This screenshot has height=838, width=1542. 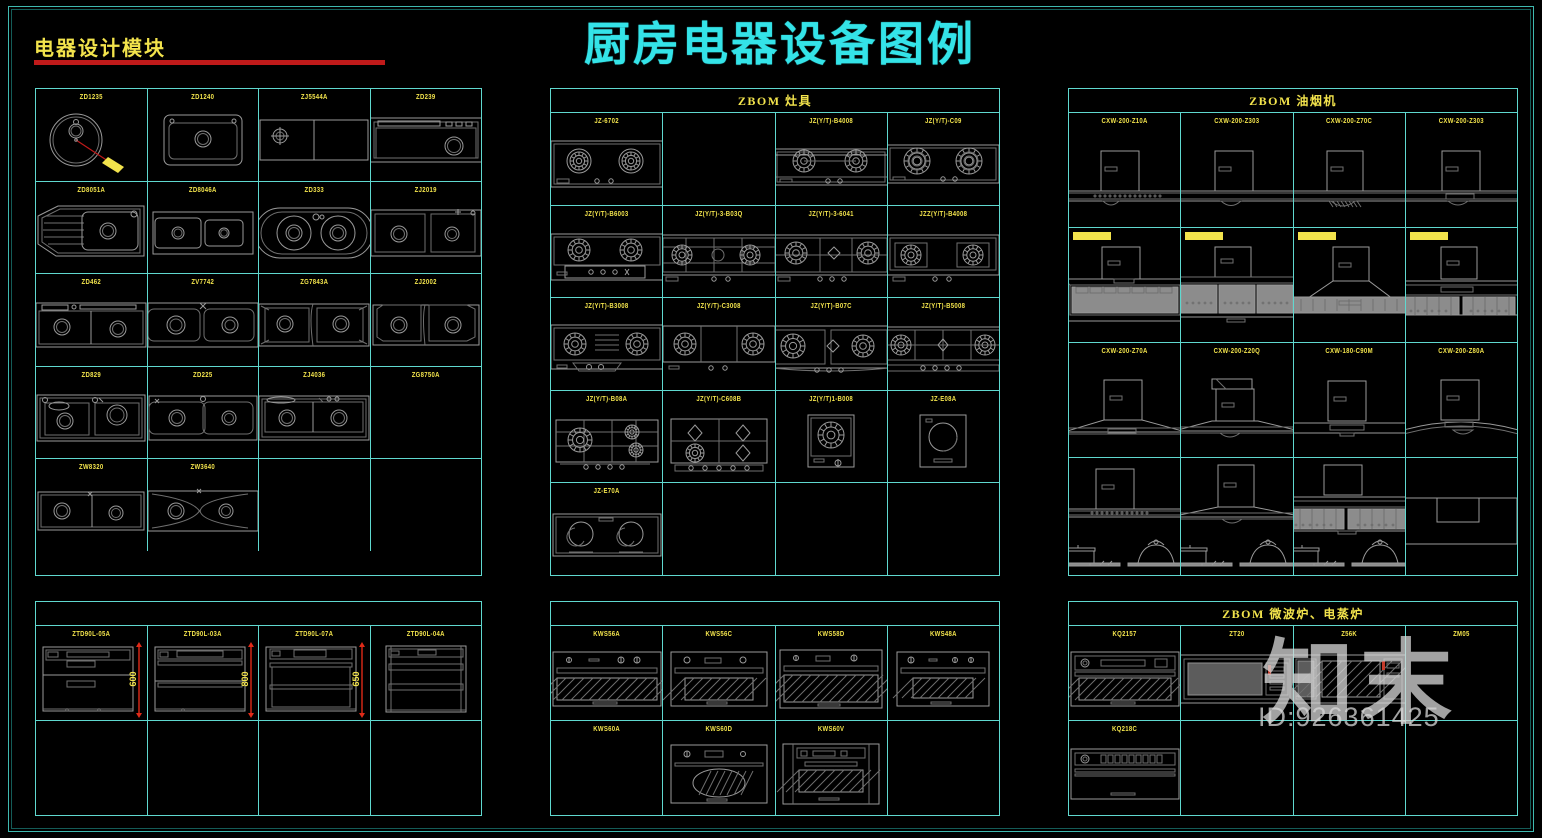 What do you see at coordinates (1125, 768) in the screenshot?
I see `legend-cell: KQ218C` at bounding box center [1125, 768].